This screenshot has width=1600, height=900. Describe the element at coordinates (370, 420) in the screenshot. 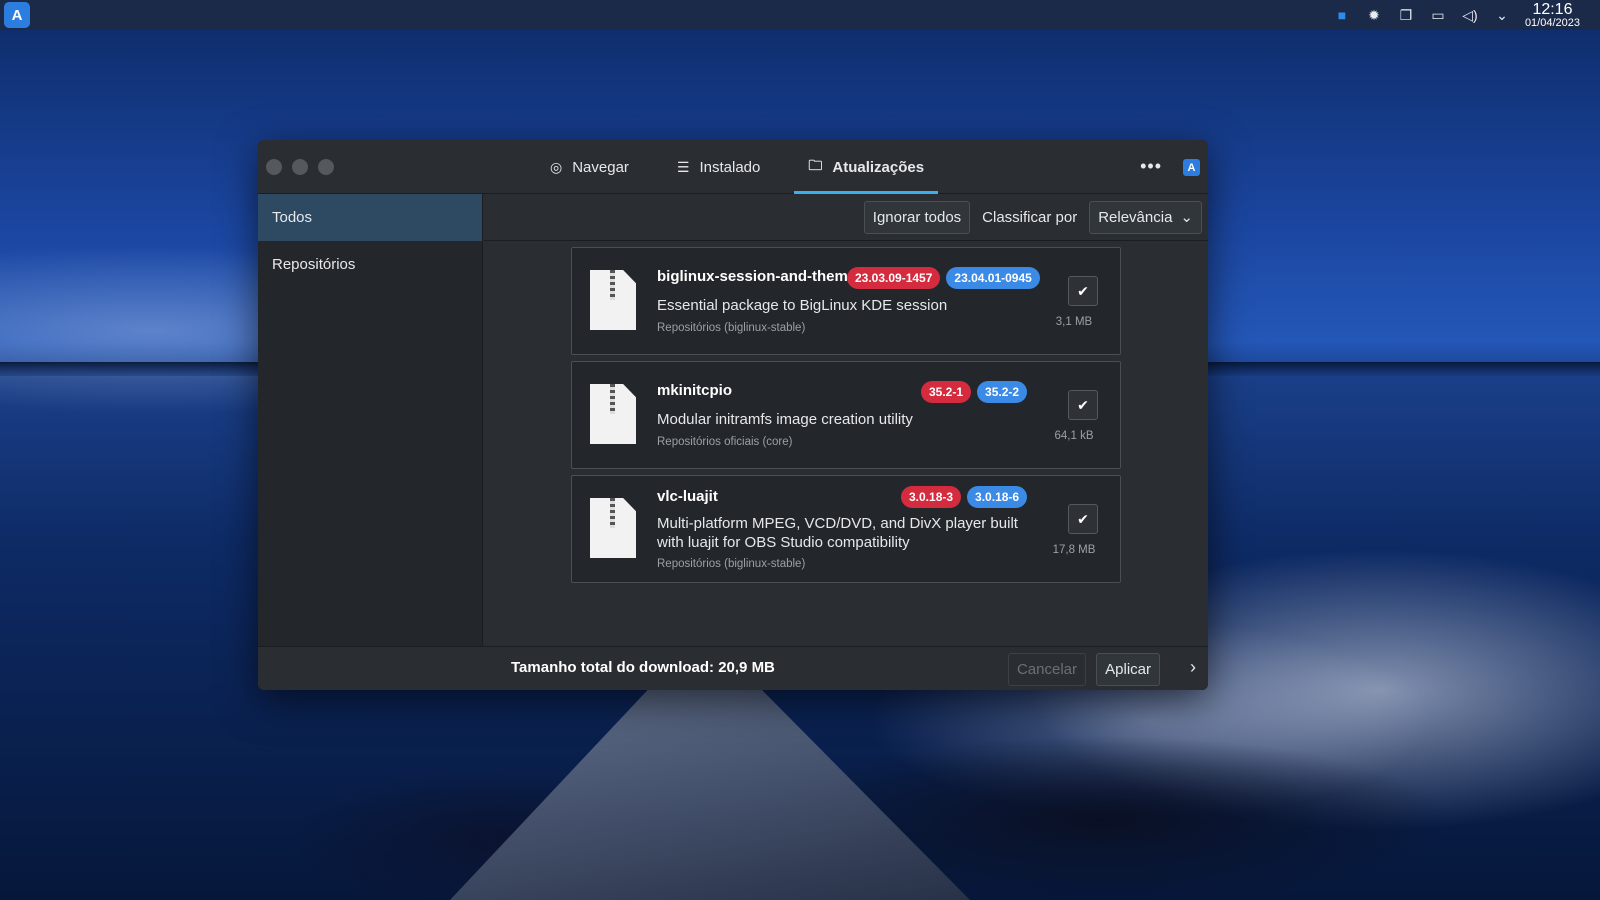

I see `sidebar: Todos Repositórios` at that location.